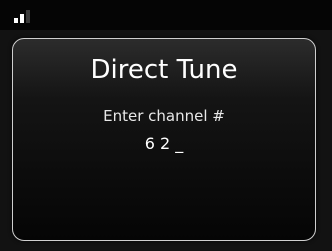  Describe the element at coordinates (166, 15) in the screenshot. I see `status-bar` at that location.